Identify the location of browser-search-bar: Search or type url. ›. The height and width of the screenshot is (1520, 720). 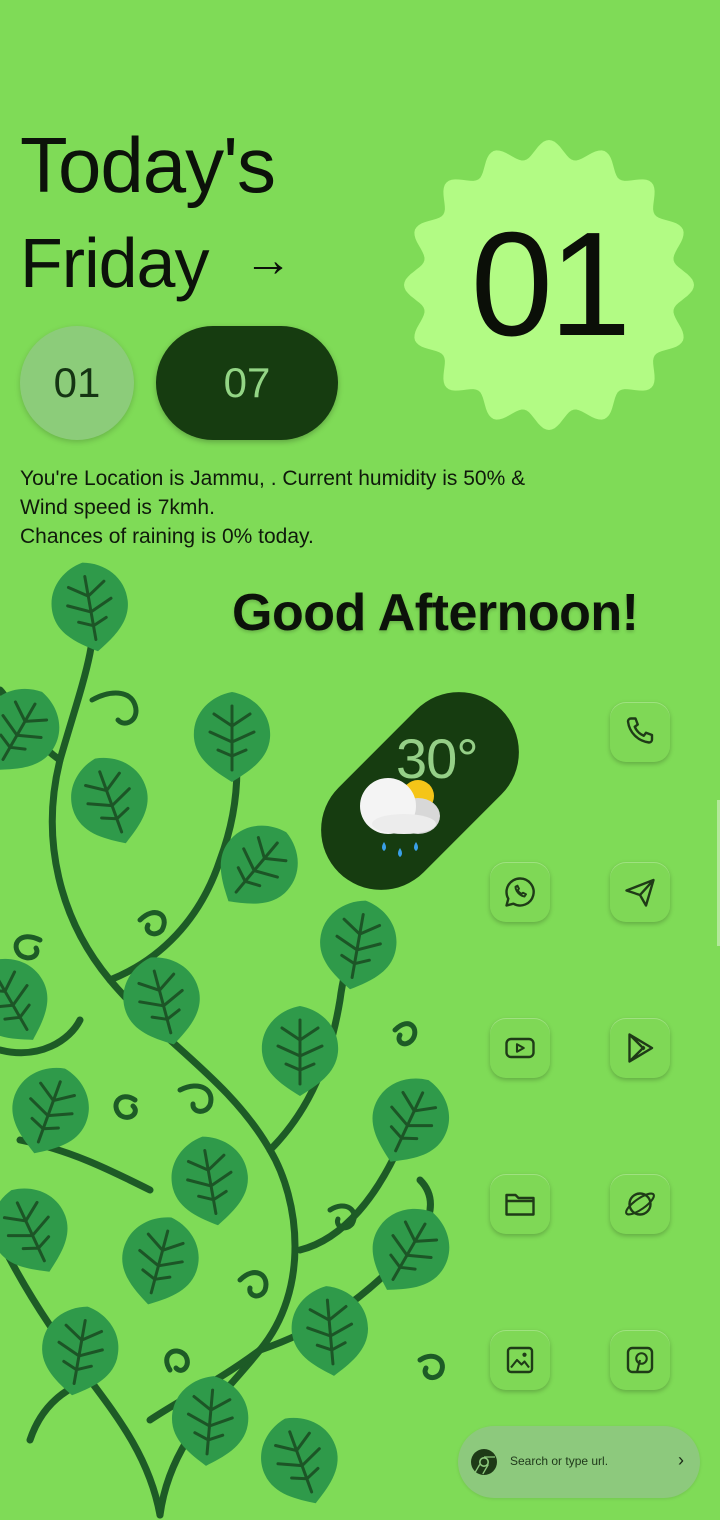
(579, 1462).